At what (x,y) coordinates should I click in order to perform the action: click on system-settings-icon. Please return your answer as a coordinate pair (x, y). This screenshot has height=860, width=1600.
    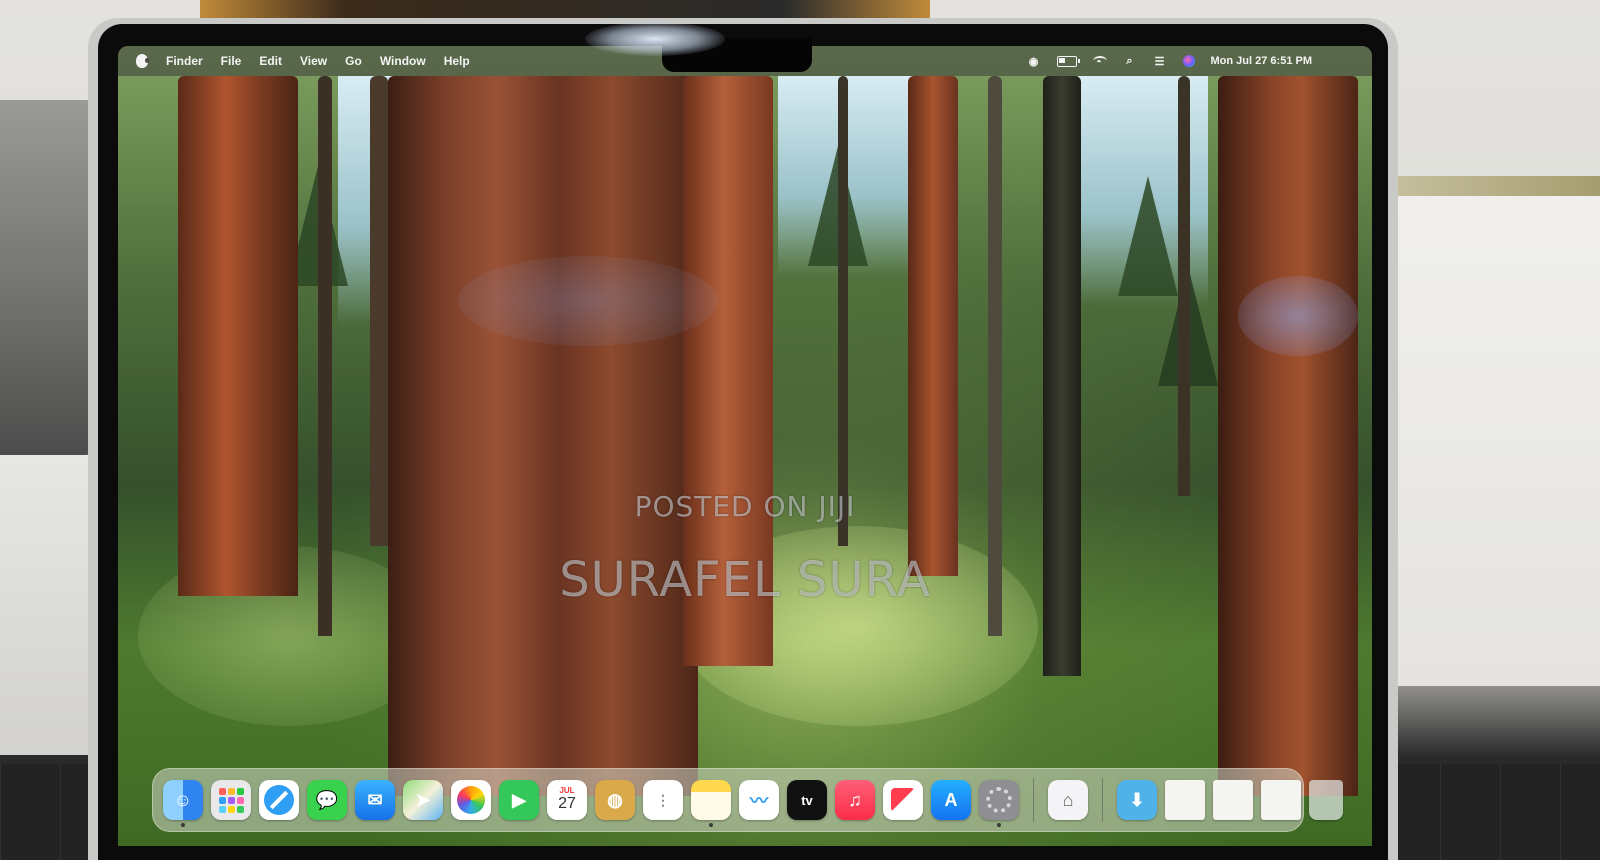
    Looking at the image, I should click on (999, 803).